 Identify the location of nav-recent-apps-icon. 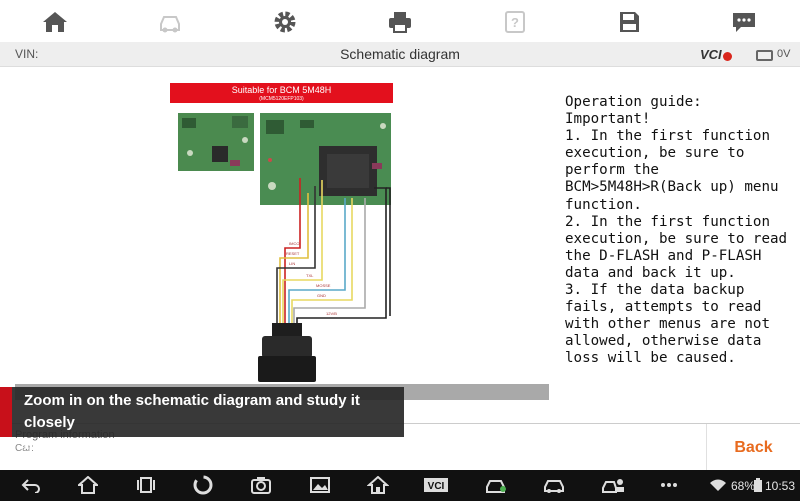
(146, 485).